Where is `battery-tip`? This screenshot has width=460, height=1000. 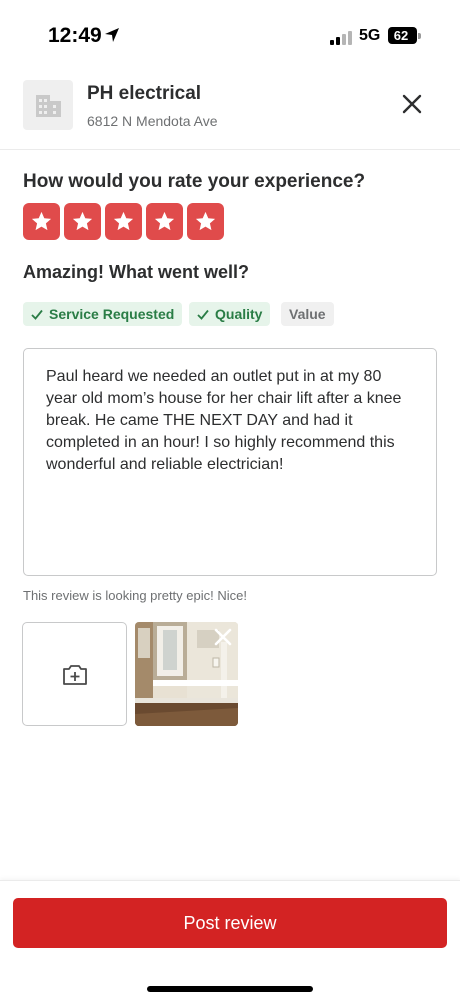 battery-tip is located at coordinates (419, 36).